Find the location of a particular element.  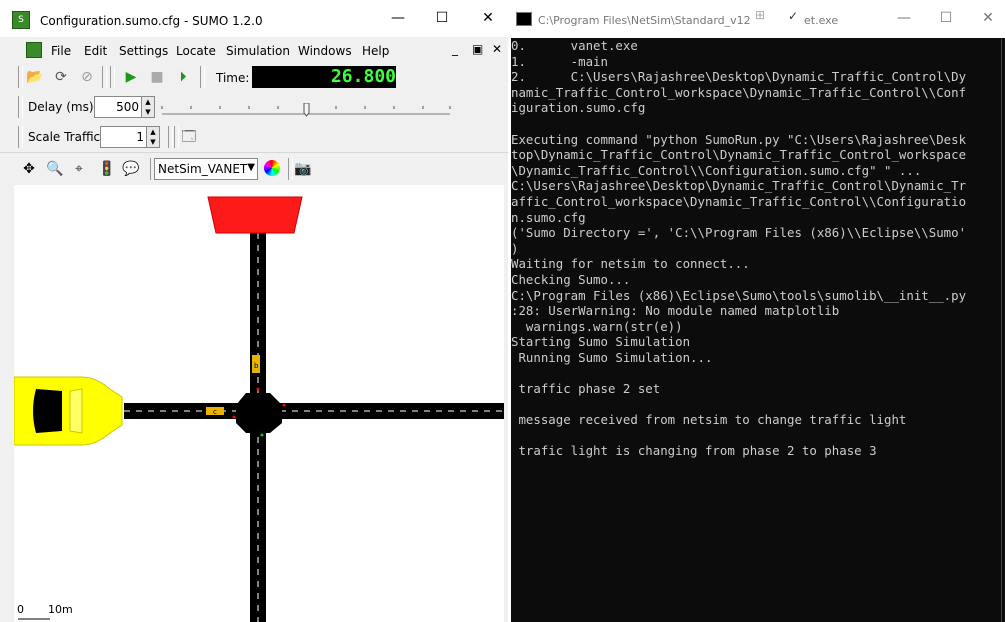

mdi-close-icon: ✕ is located at coordinates (497, 49).